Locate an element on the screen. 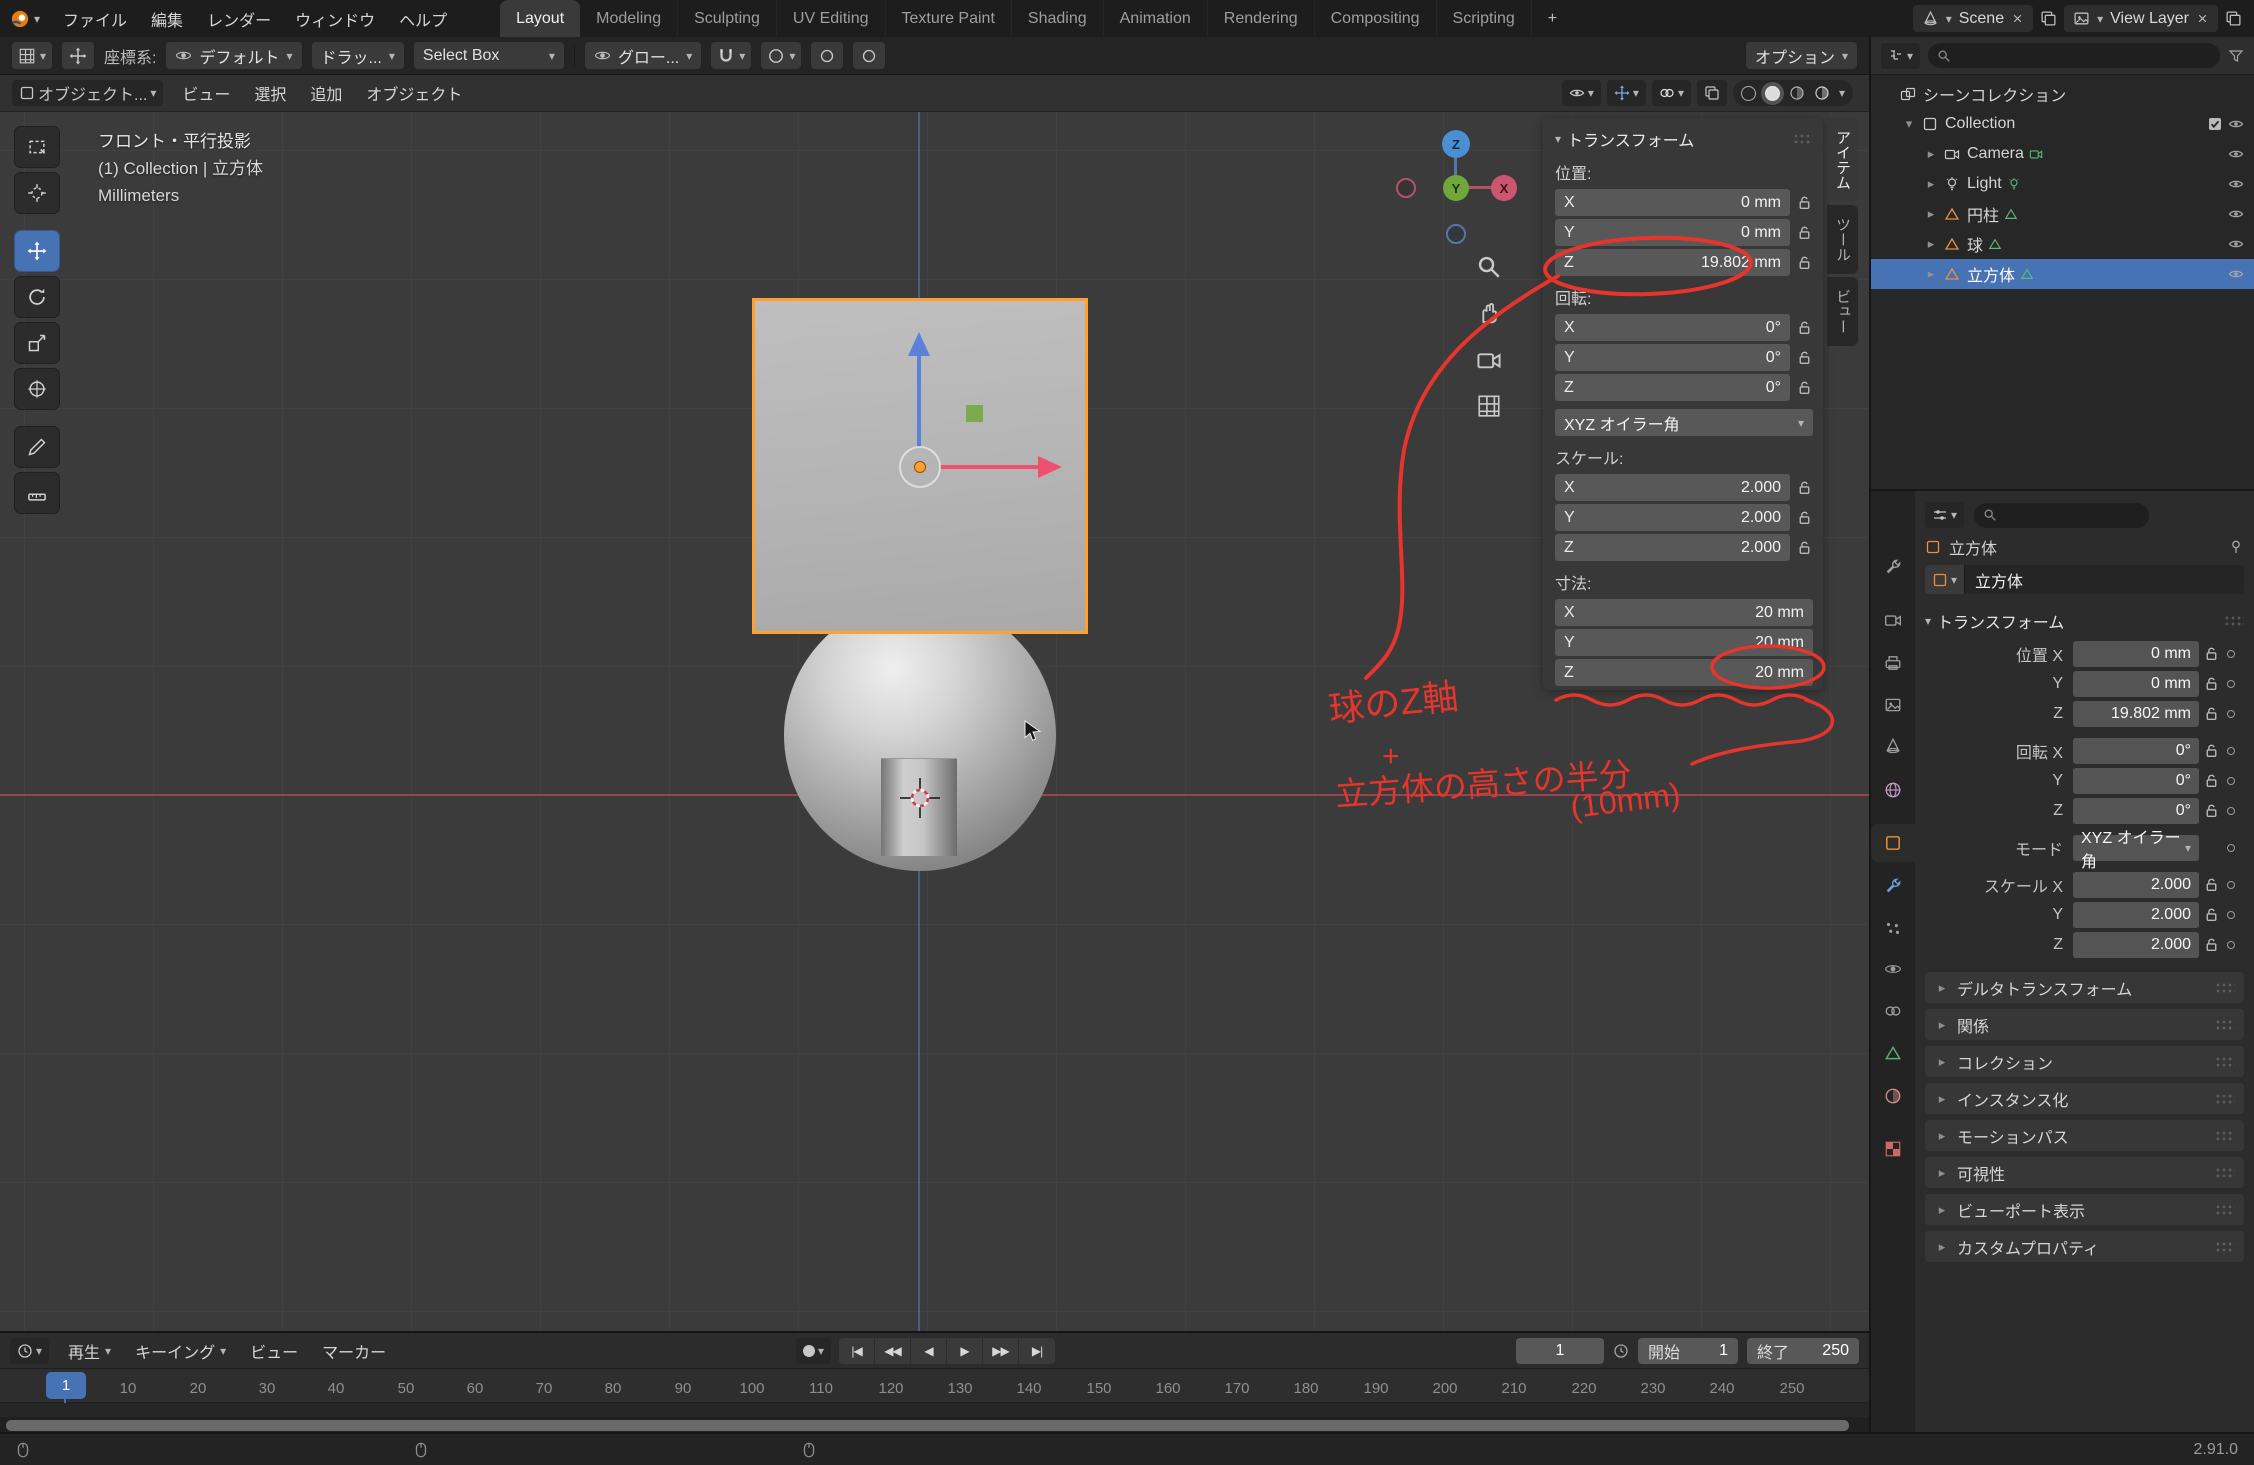 This screenshot has height=1465, width=2254. transform-value-field: 0 mm is located at coordinates (2136, 653).